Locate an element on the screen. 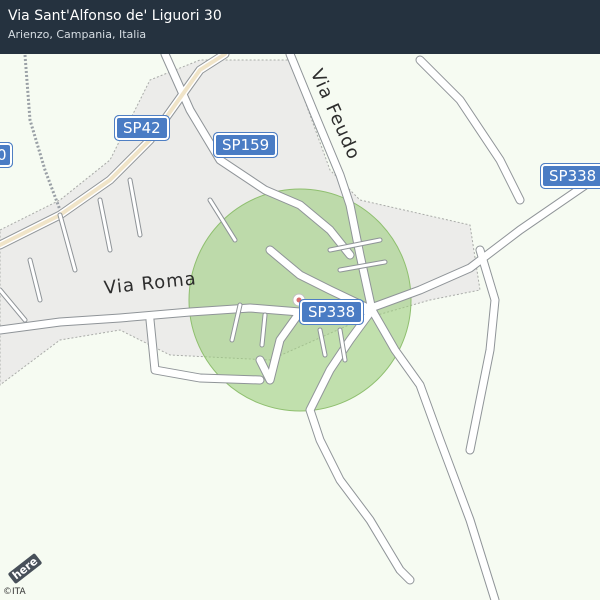  copyright-text: ©ITA is located at coordinates (14, 592).